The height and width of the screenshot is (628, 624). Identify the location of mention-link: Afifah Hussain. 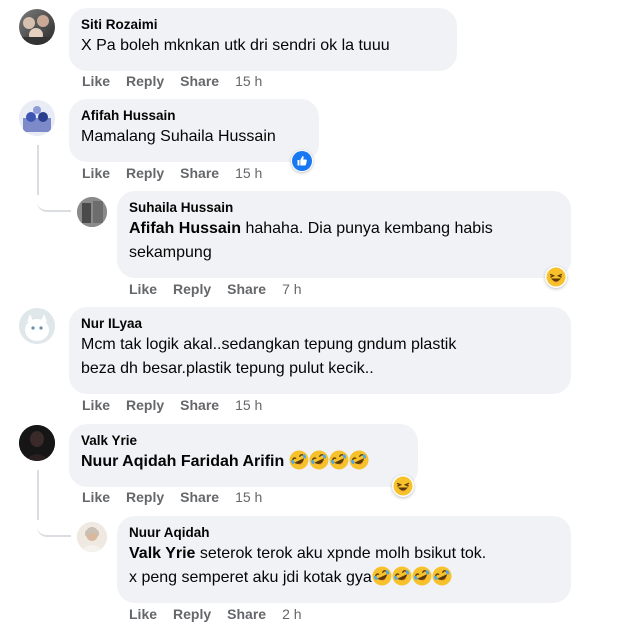
(185, 228).